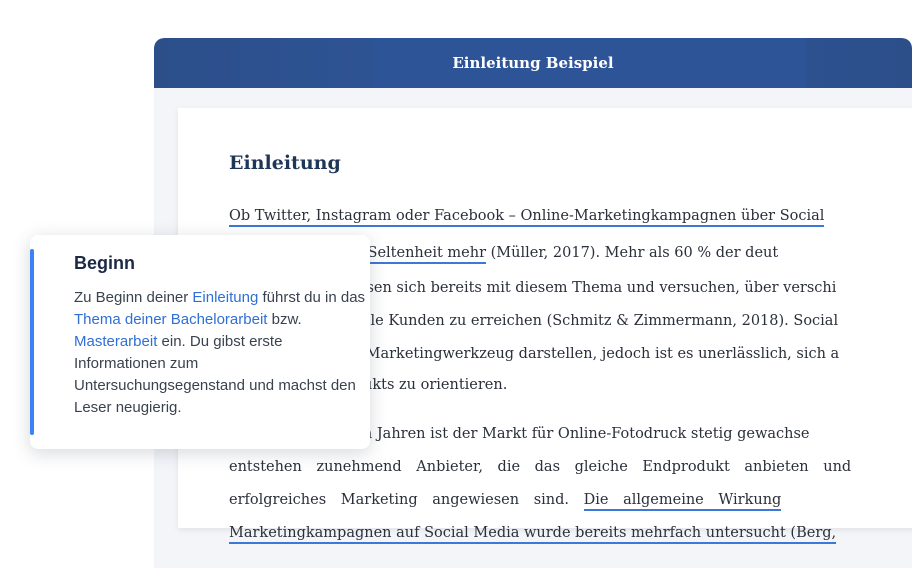  What do you see at coordinates (632, 253) in the screenshot?
I see `text-span: (Müller, 2017). Mehr als 60 % der deut` at bounding box center [632, 253].